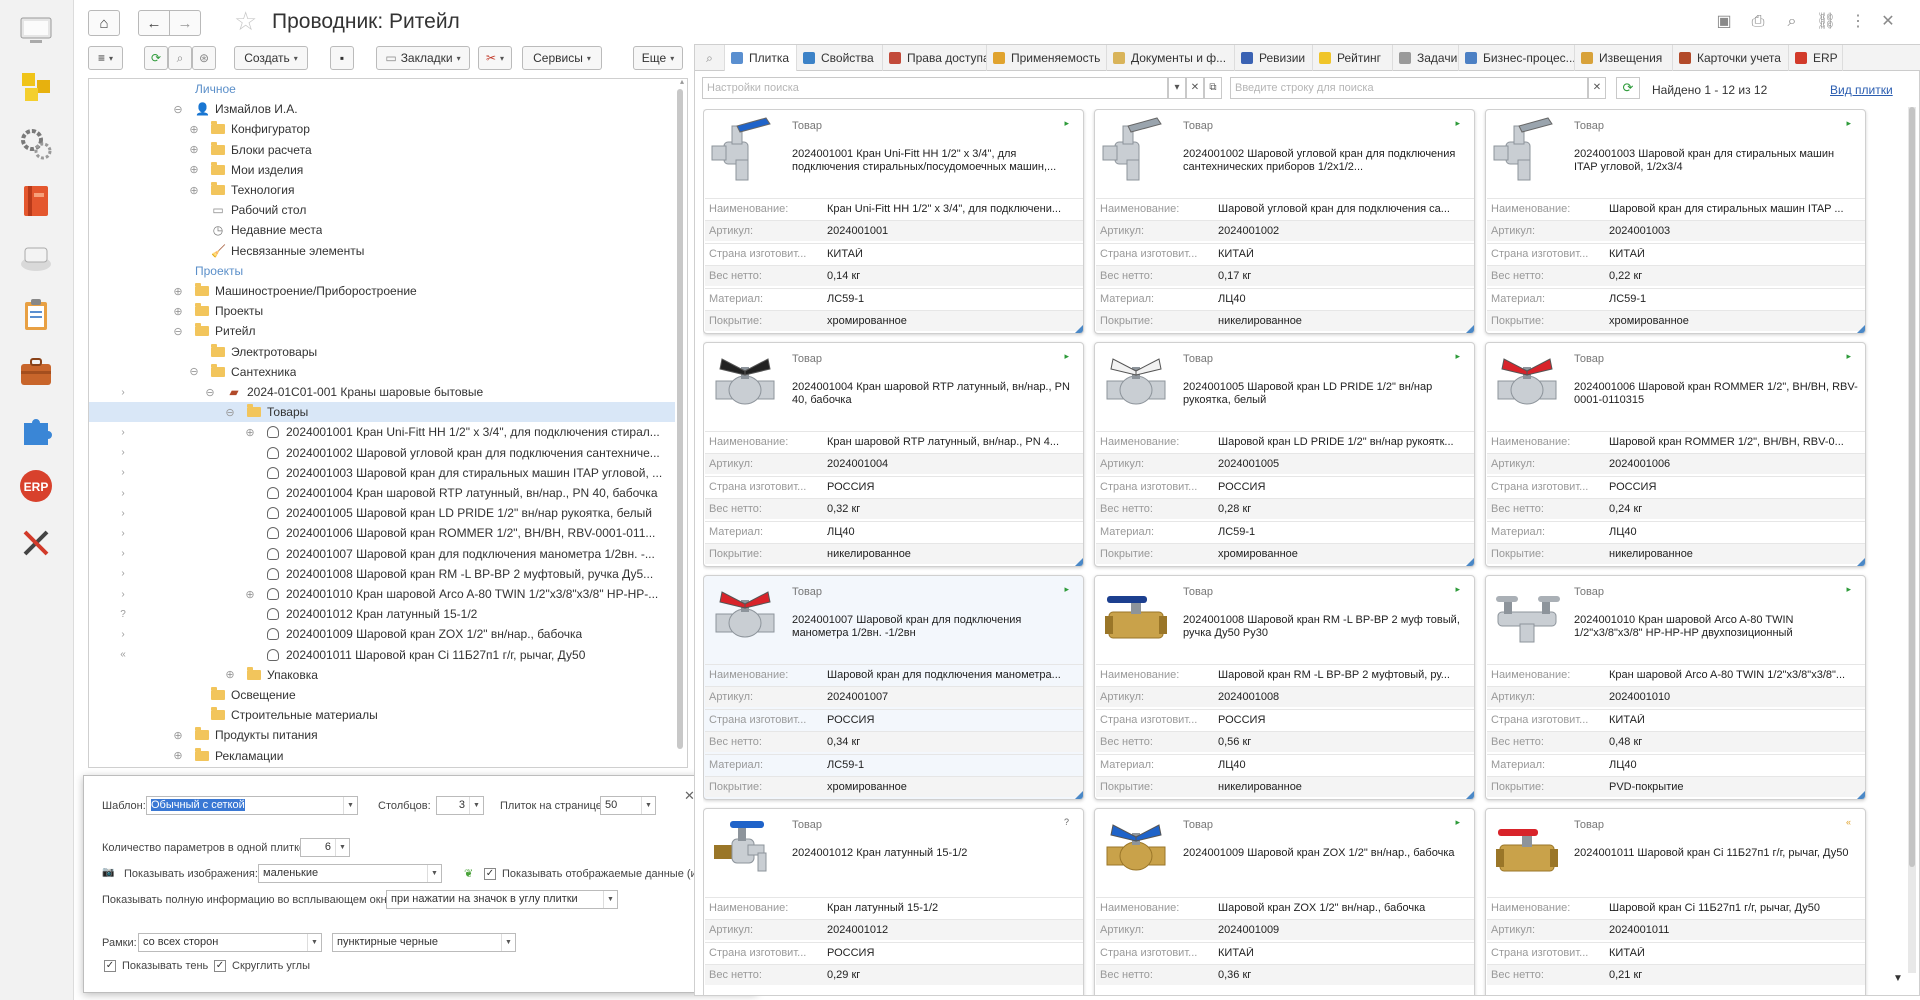  I want to click on blocks-icon, so click(36, 87).